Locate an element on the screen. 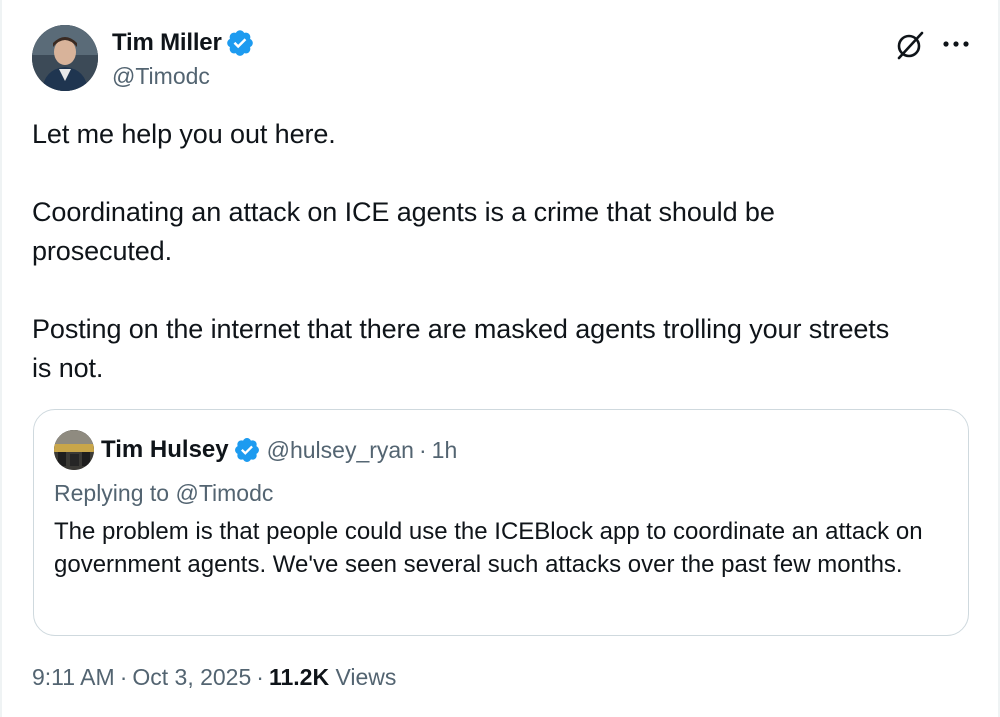 This screenshot has width=1000, height=717. author-name-row: Tim Miller is located at coordinates (183, 43).